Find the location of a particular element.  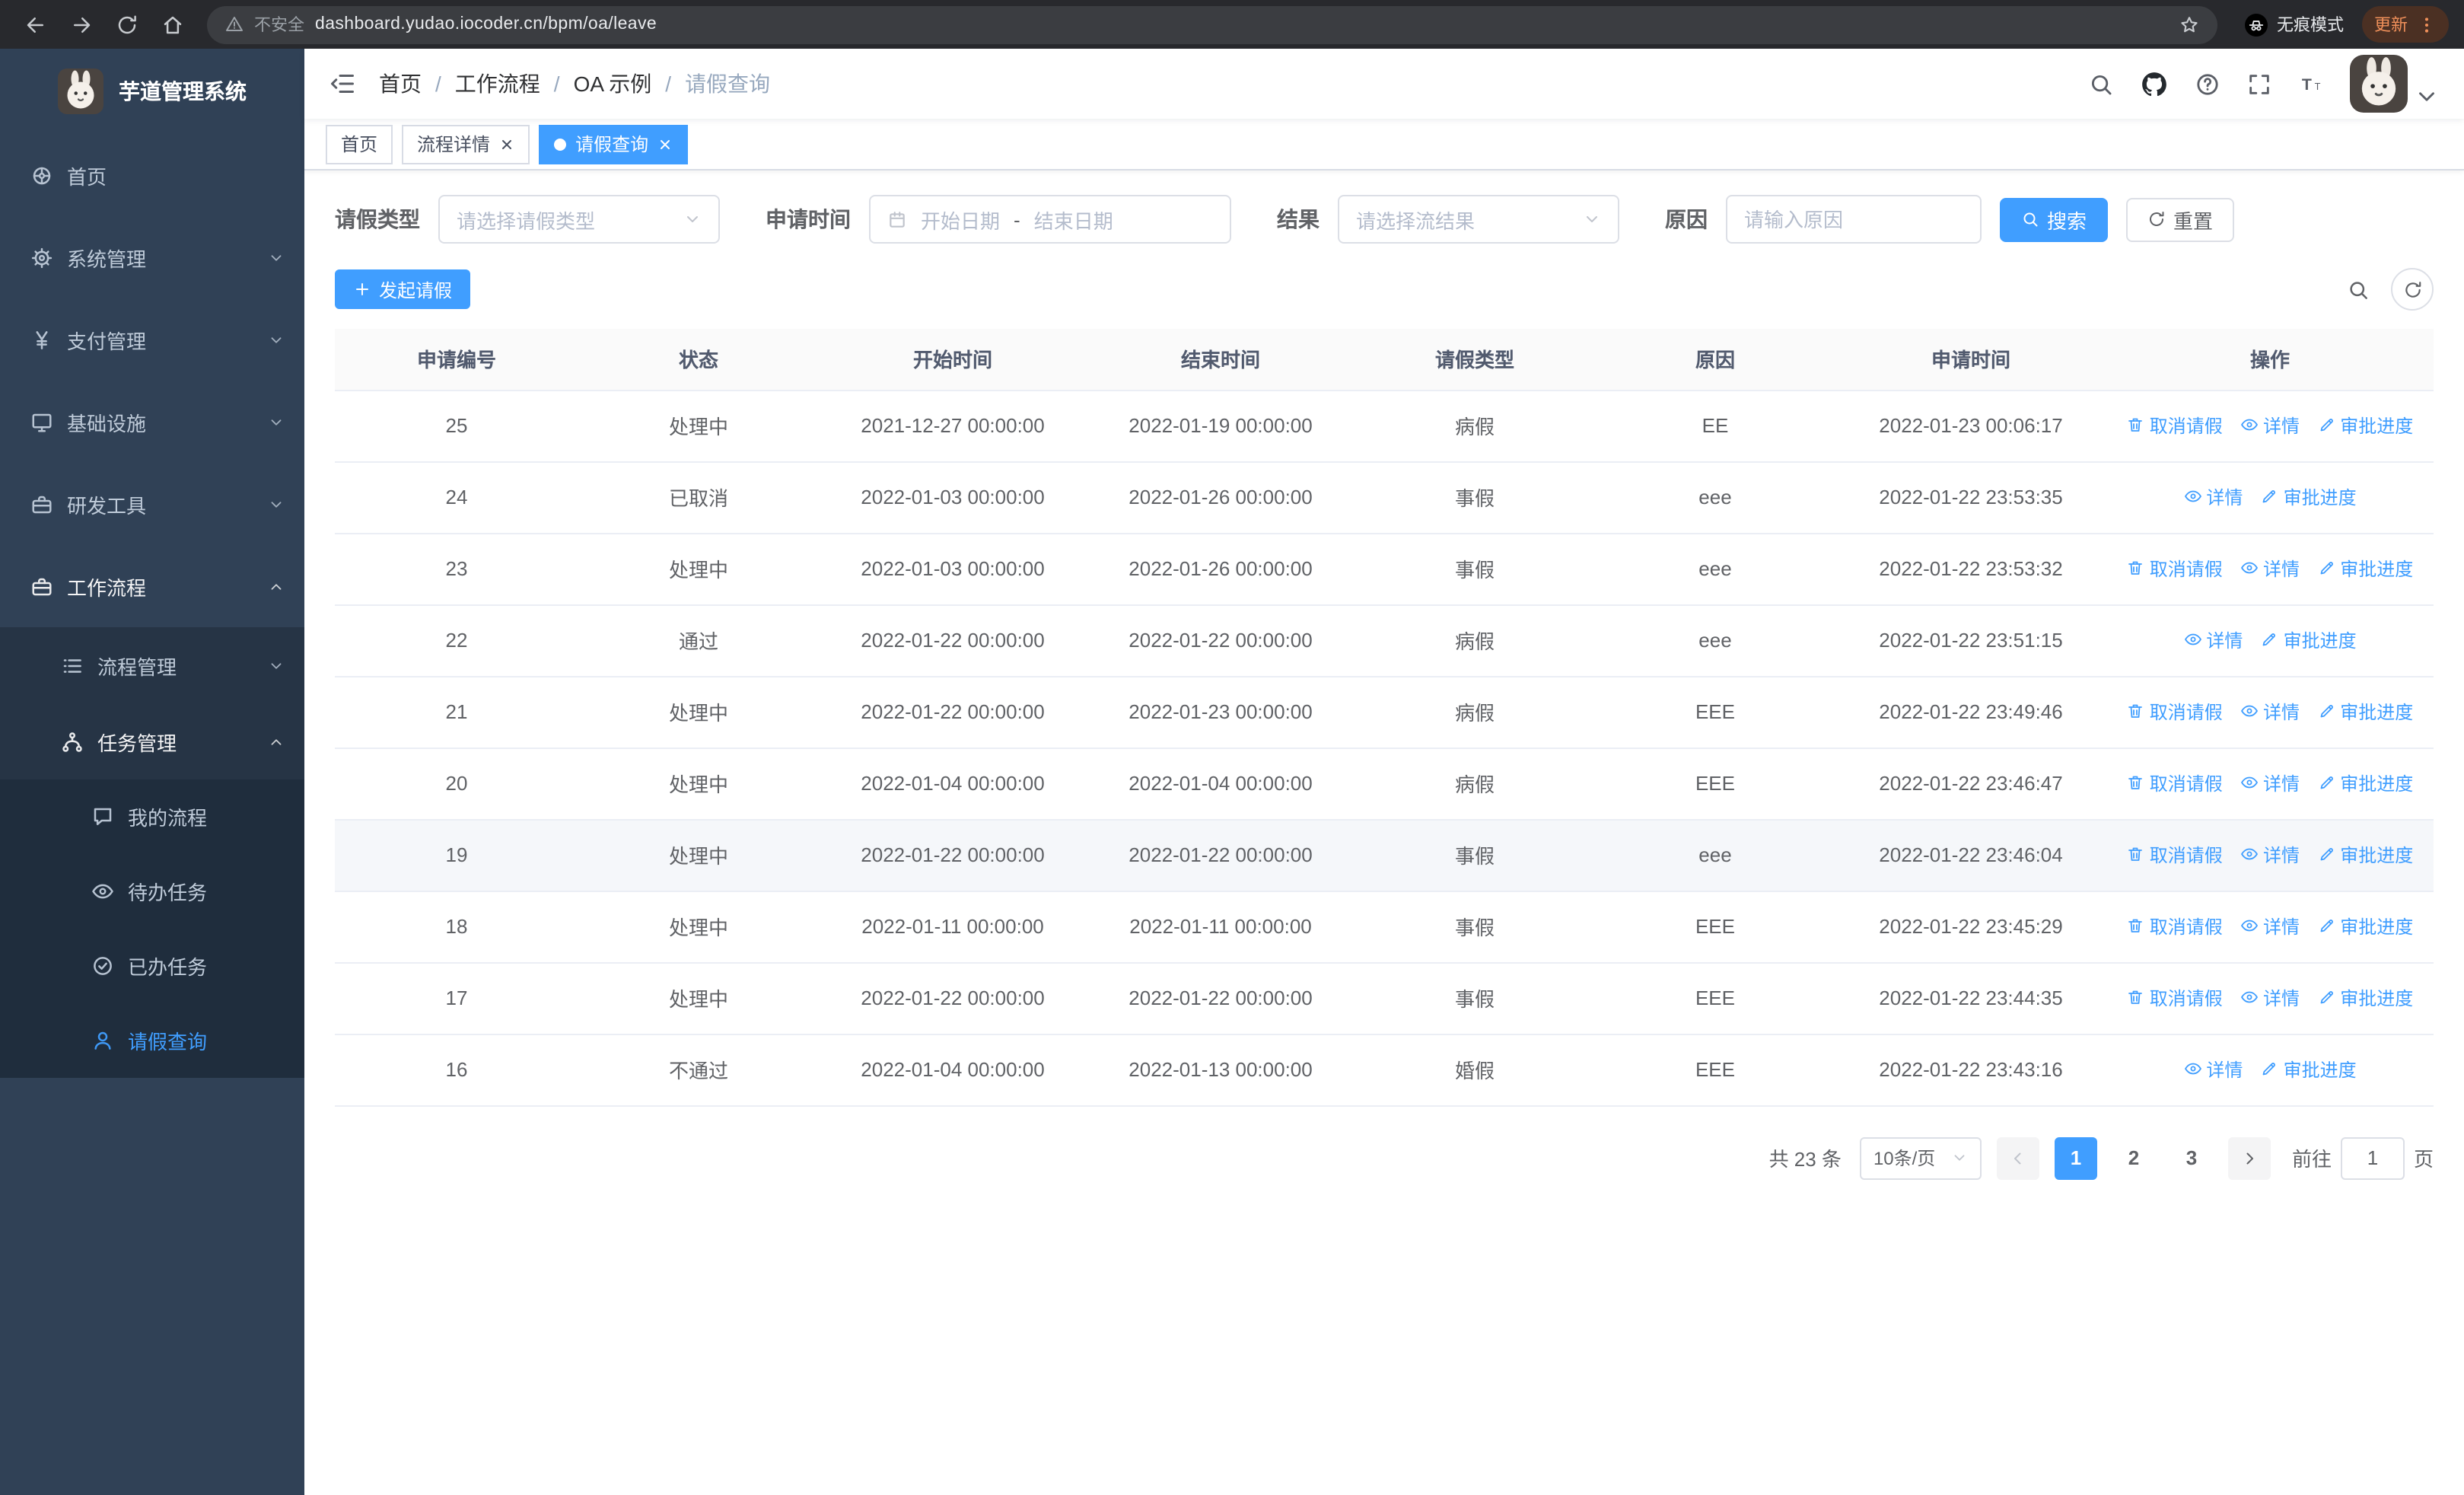

breadcrumb-item: 工作流程 is located at coordinates (497, 84).